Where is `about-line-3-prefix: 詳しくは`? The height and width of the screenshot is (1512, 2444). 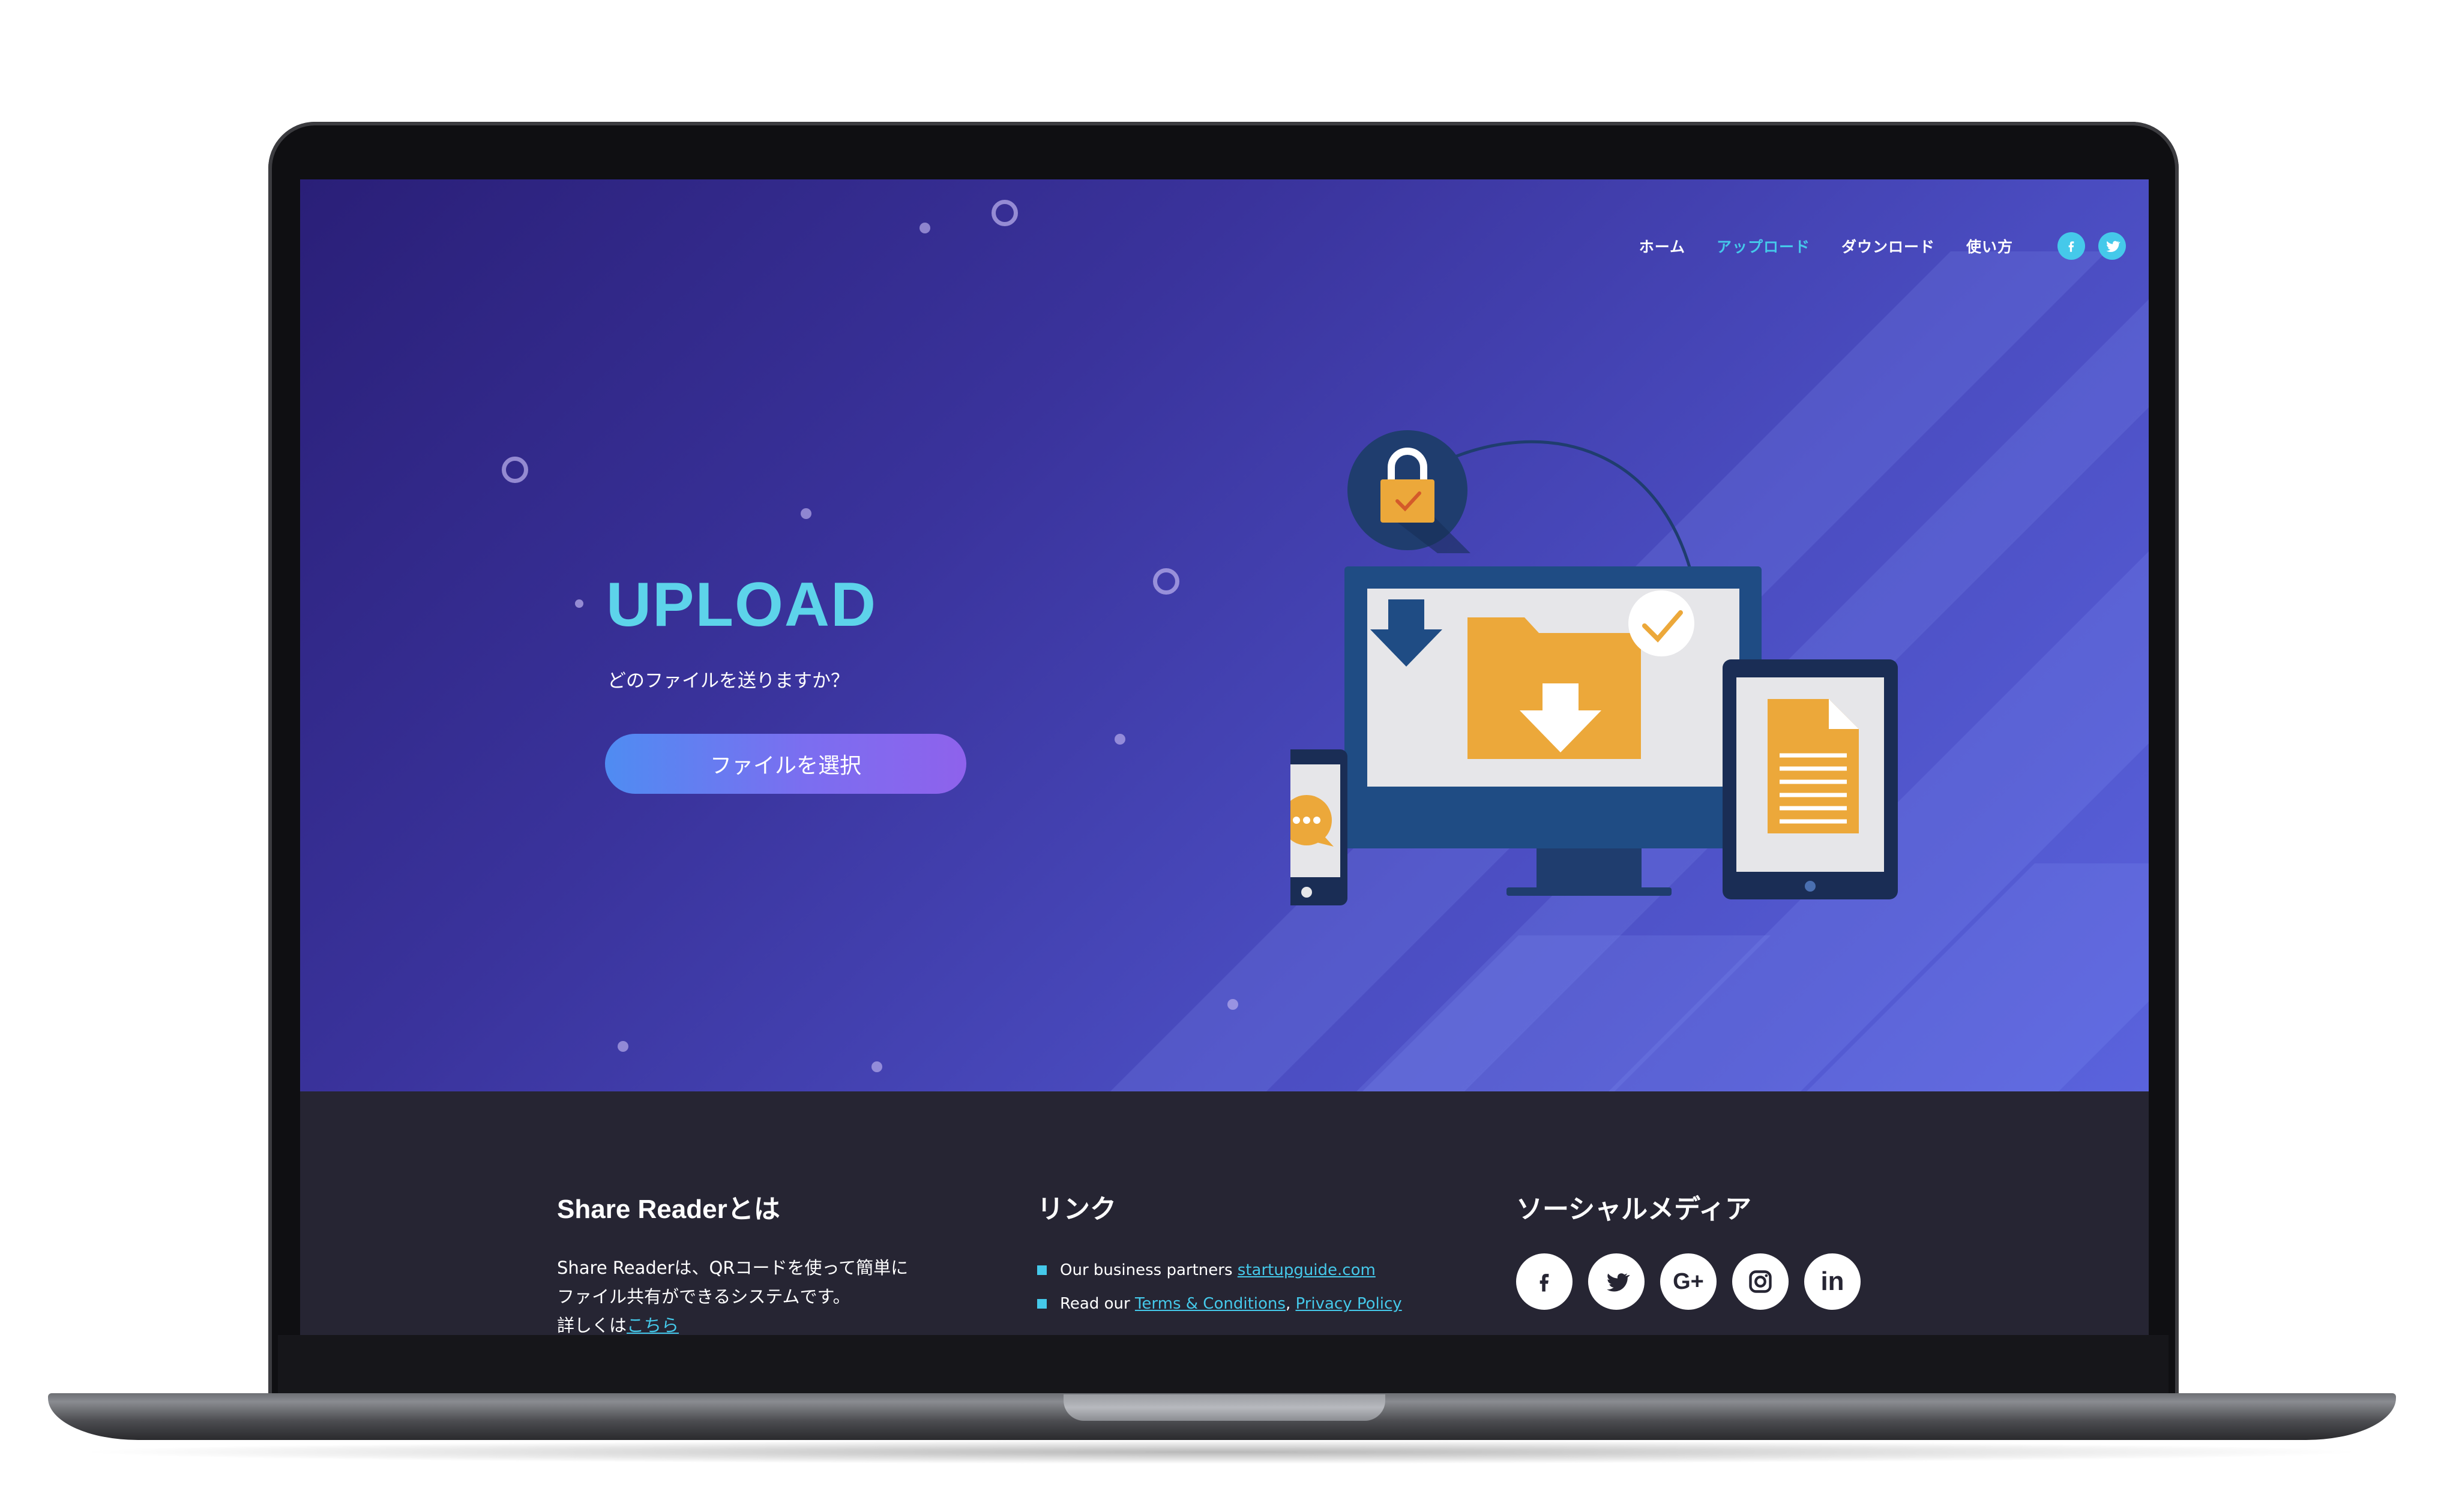 about-line-3-prefix: 詳しくは is located at coordinates (592, 1325).